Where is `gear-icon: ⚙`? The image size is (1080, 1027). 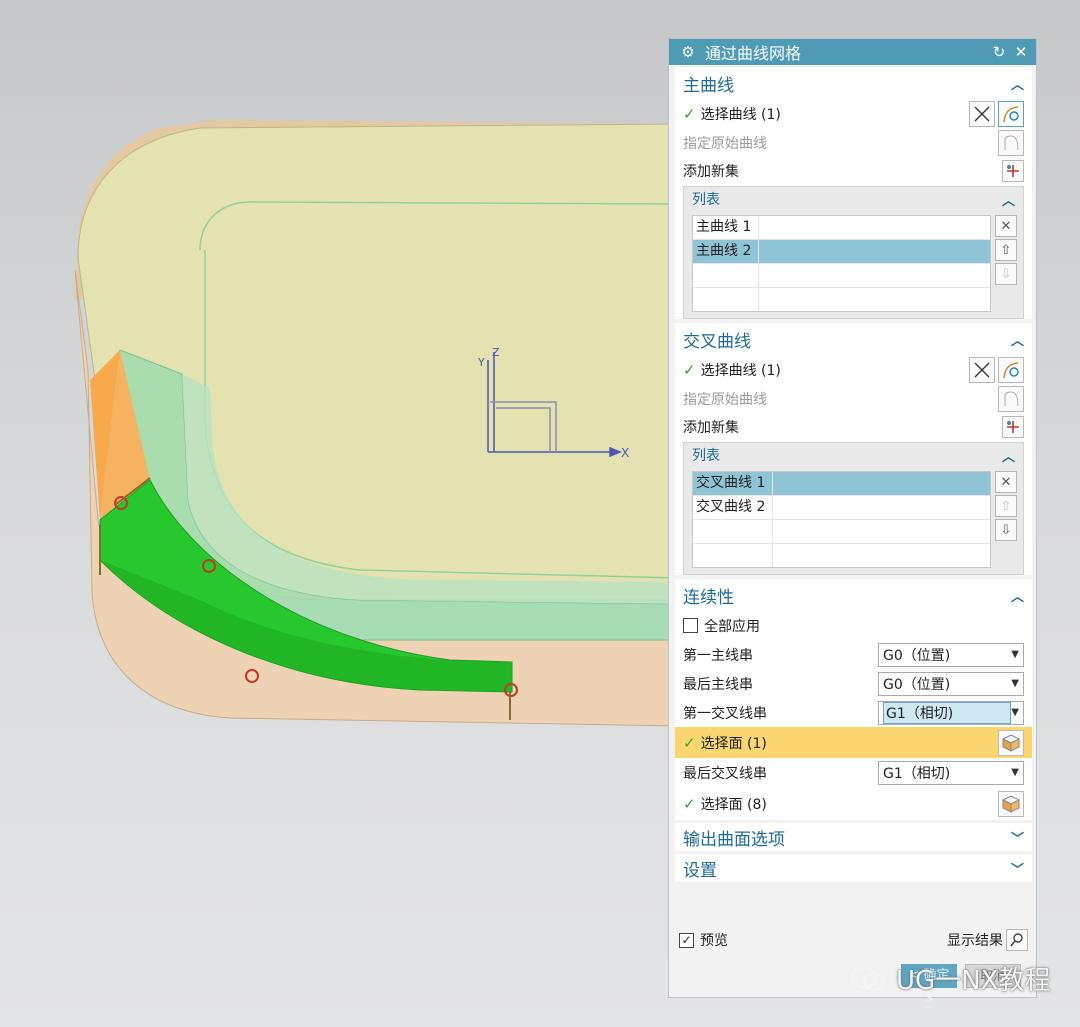 gear-icon: ⚙ is located at coordinates (688, 52).